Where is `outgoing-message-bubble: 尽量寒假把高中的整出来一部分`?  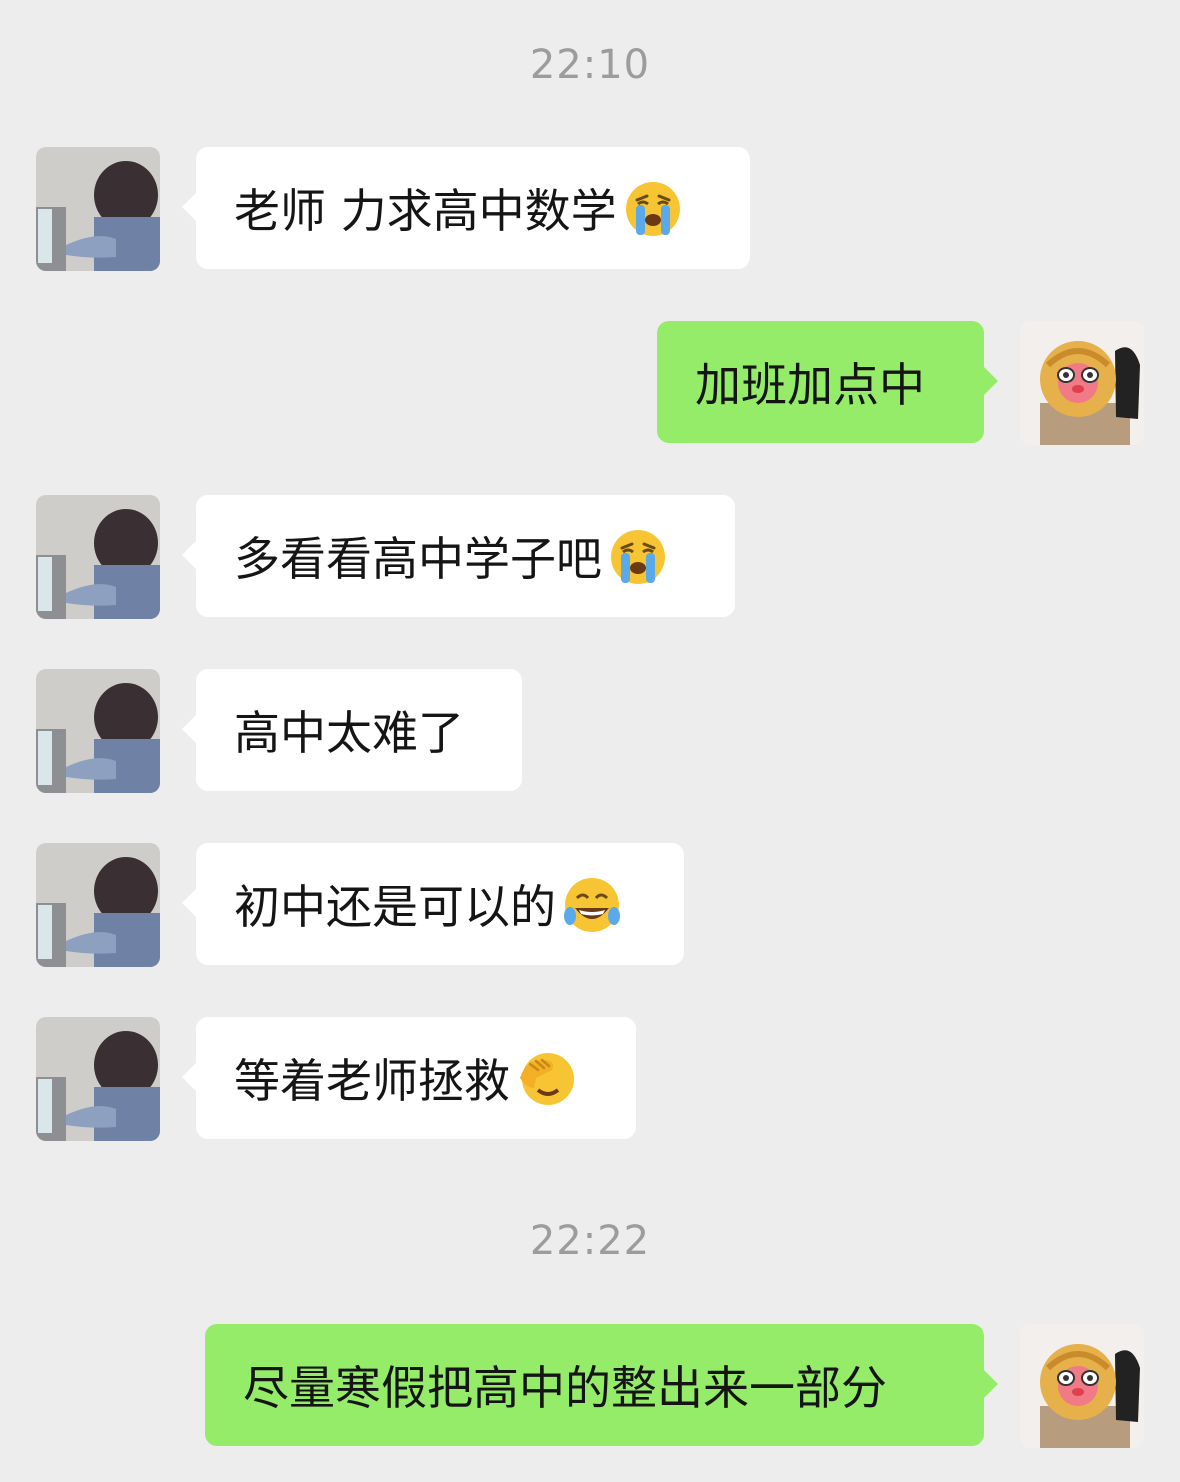
outgoing-message-bubble: 尽量寒假把高中的整出来一部分 is located at coordinates (601, 1385).